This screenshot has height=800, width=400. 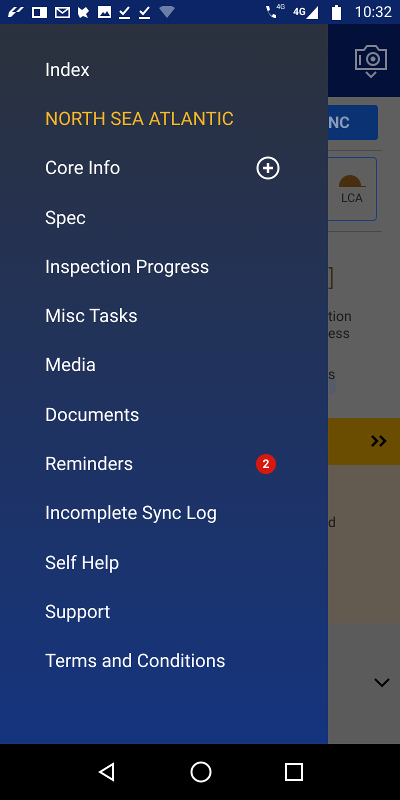 What do you see at coordinates (164, 464) in the screenshot?
I see `menu-item: Reminders 2` at bounding box center [164, 464].